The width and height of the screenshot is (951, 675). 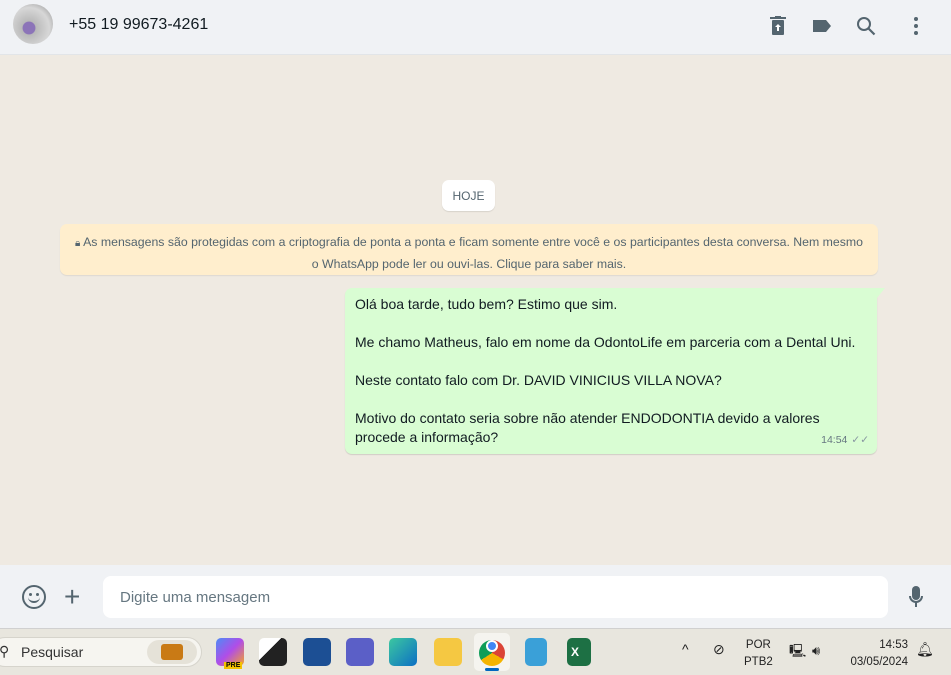 I want to click on language-top: POR, so click(x=758, y=645).